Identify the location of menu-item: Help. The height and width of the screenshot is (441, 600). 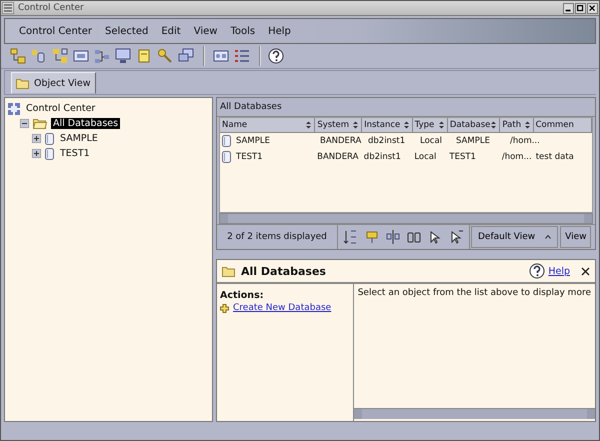
(279, 31).